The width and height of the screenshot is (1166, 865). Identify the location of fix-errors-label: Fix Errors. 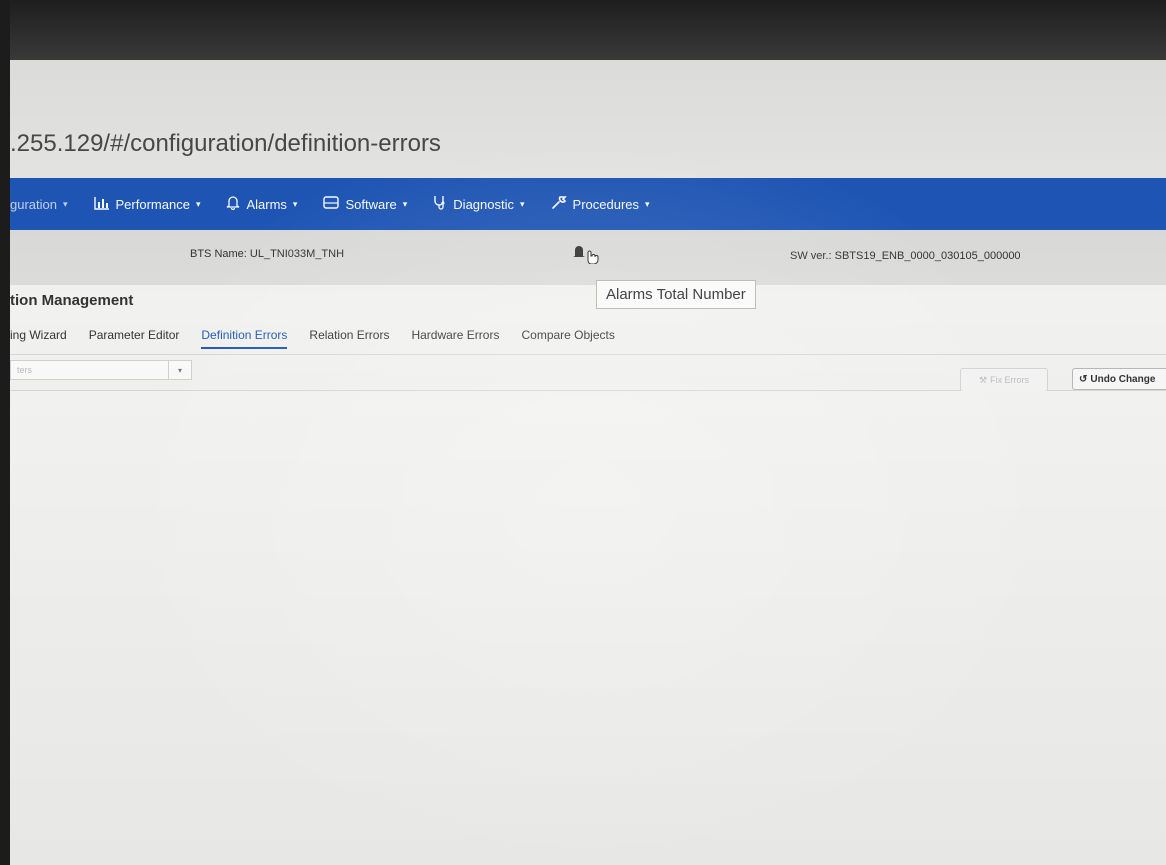
(1010, 380).